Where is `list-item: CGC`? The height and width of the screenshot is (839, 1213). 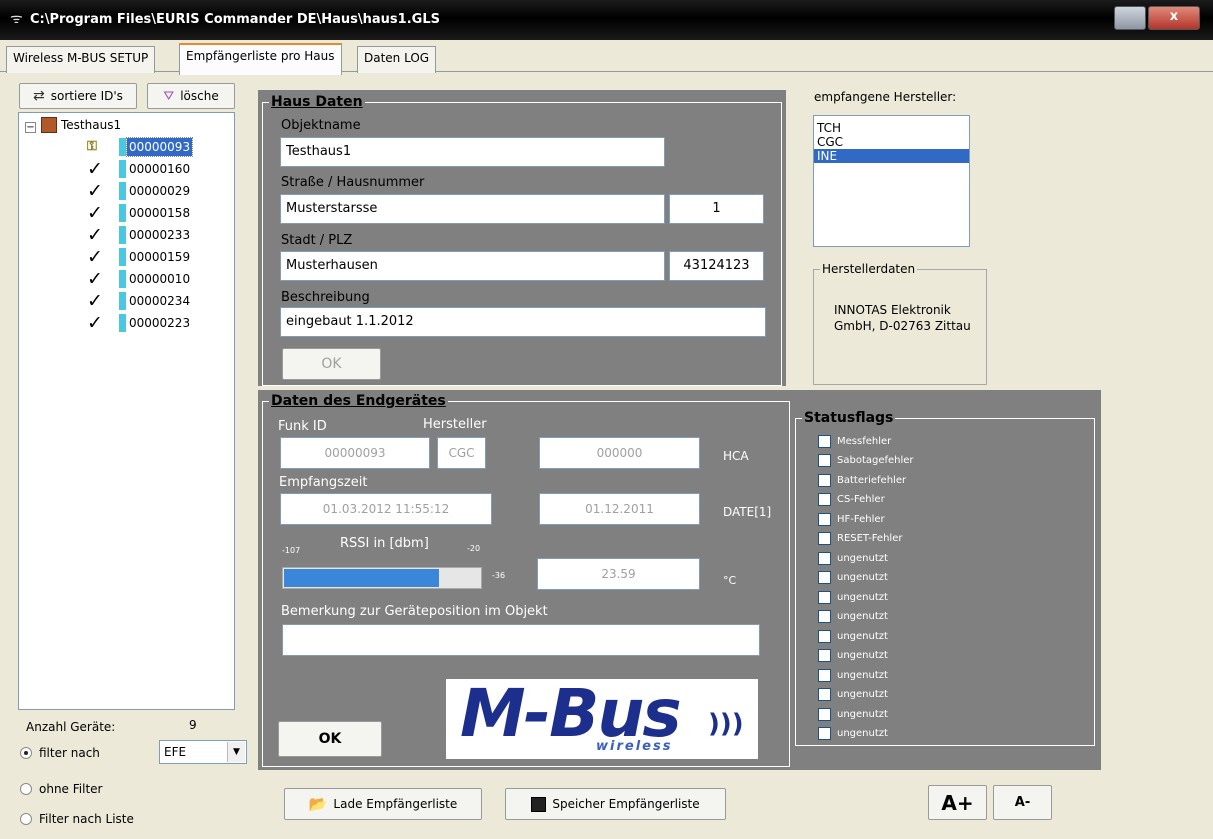
list-item: CGC is located at coordinates (891, 142).